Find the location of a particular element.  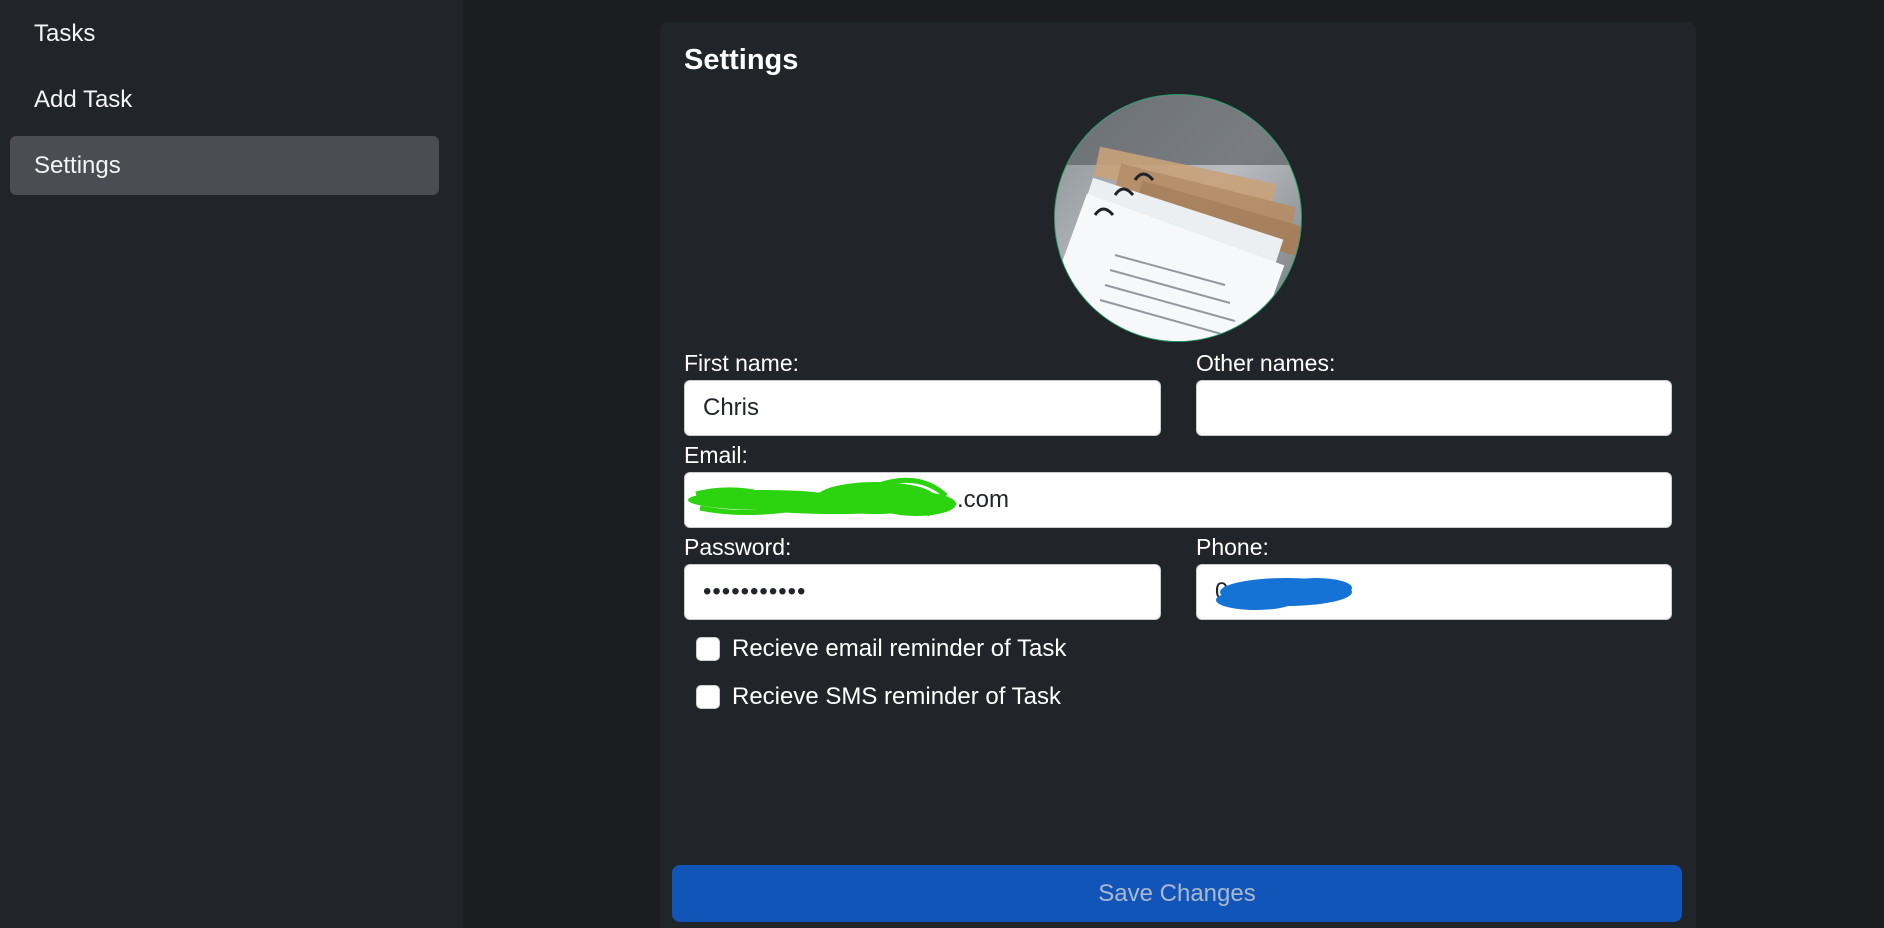

profile-photo-icon is located at coordinates (1178, 218).